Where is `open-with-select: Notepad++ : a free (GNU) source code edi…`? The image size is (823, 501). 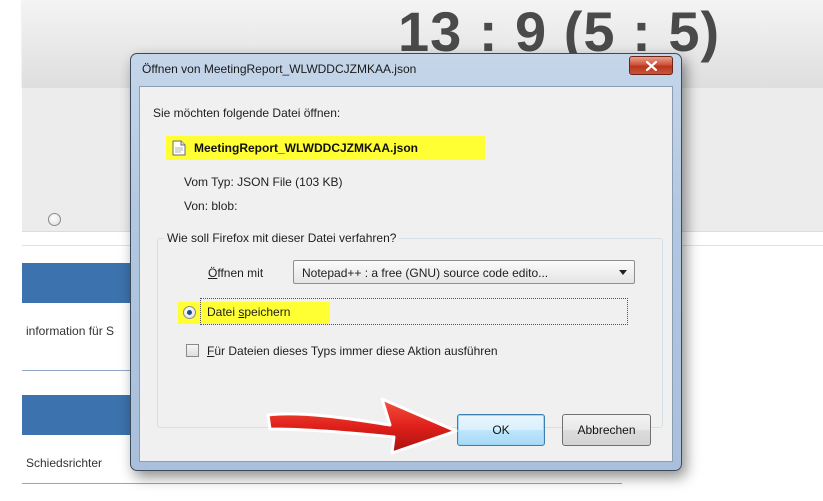
open-with-select: Notepad++ : a free (GNU) source code edi… is located at coordinates (464, 272).